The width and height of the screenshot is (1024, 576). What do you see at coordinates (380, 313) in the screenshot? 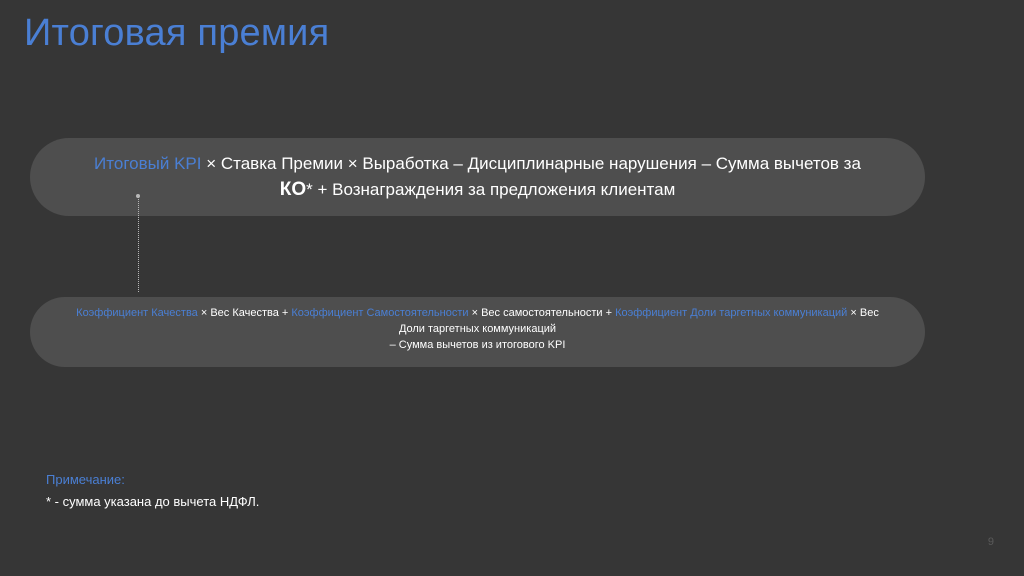
I see `coef-independence: Коэффициент Самостоятельности` at bounding box center [380, 313].